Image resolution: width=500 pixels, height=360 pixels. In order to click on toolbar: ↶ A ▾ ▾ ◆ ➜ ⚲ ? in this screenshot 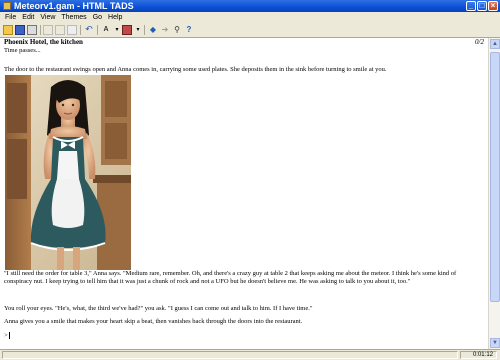, I will do `click(250, 30)`.